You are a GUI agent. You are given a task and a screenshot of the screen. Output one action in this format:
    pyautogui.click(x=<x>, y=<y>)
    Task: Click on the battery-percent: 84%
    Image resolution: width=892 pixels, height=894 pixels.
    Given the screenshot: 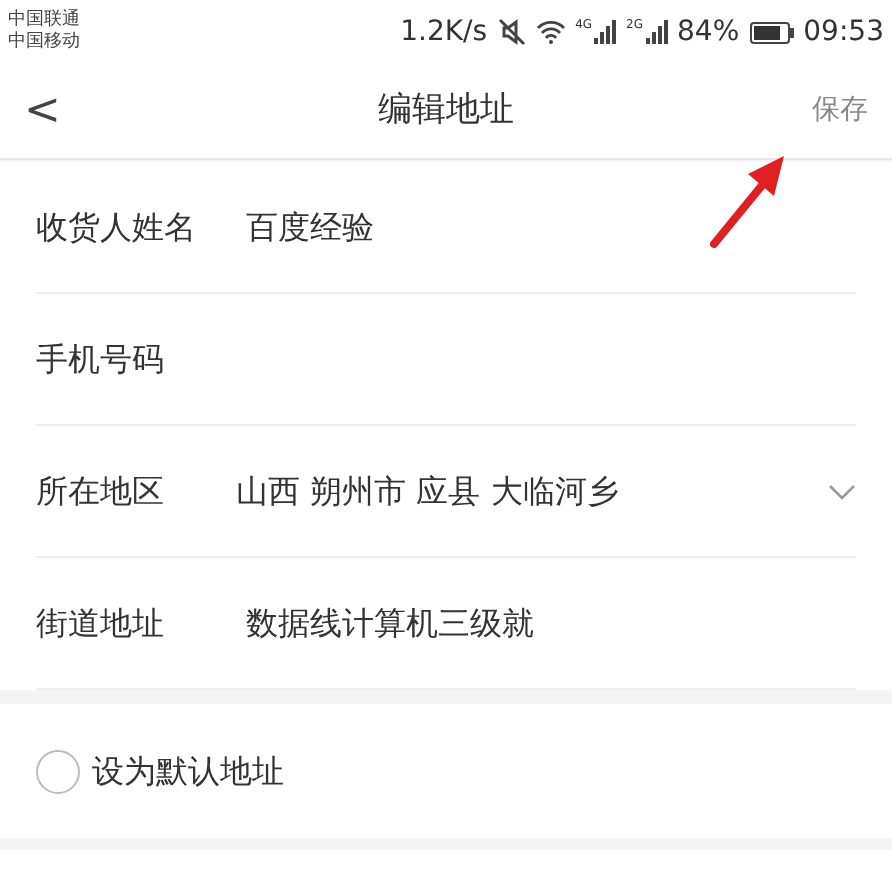 What is the action you would take?
    pyautogui.click(x=708, y=32)
    